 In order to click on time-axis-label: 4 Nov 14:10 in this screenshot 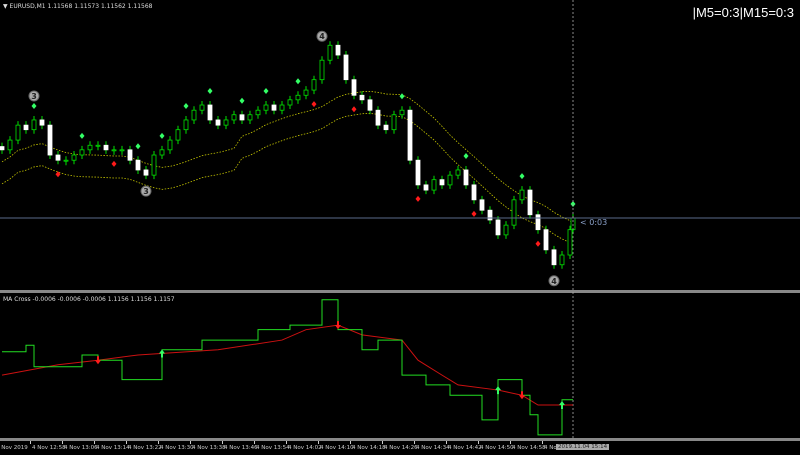, I will do `click(336, 446)`.